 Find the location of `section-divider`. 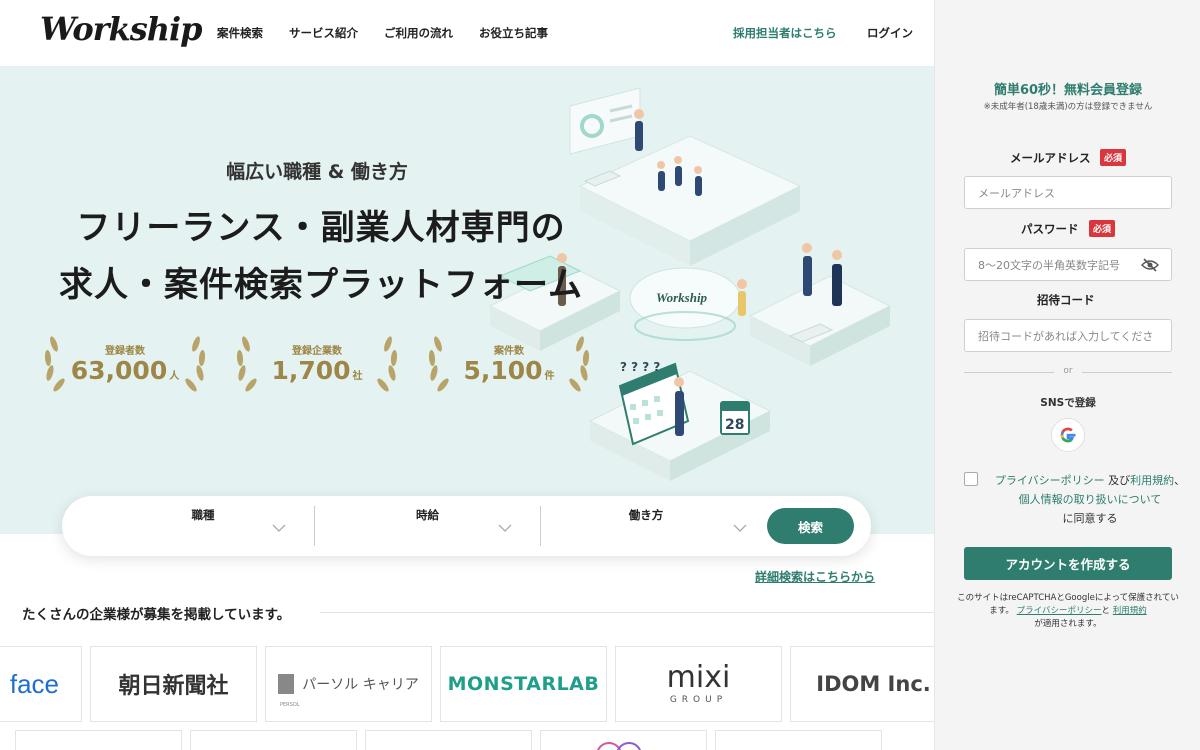

section-divider is located at coordinates (627, 612).